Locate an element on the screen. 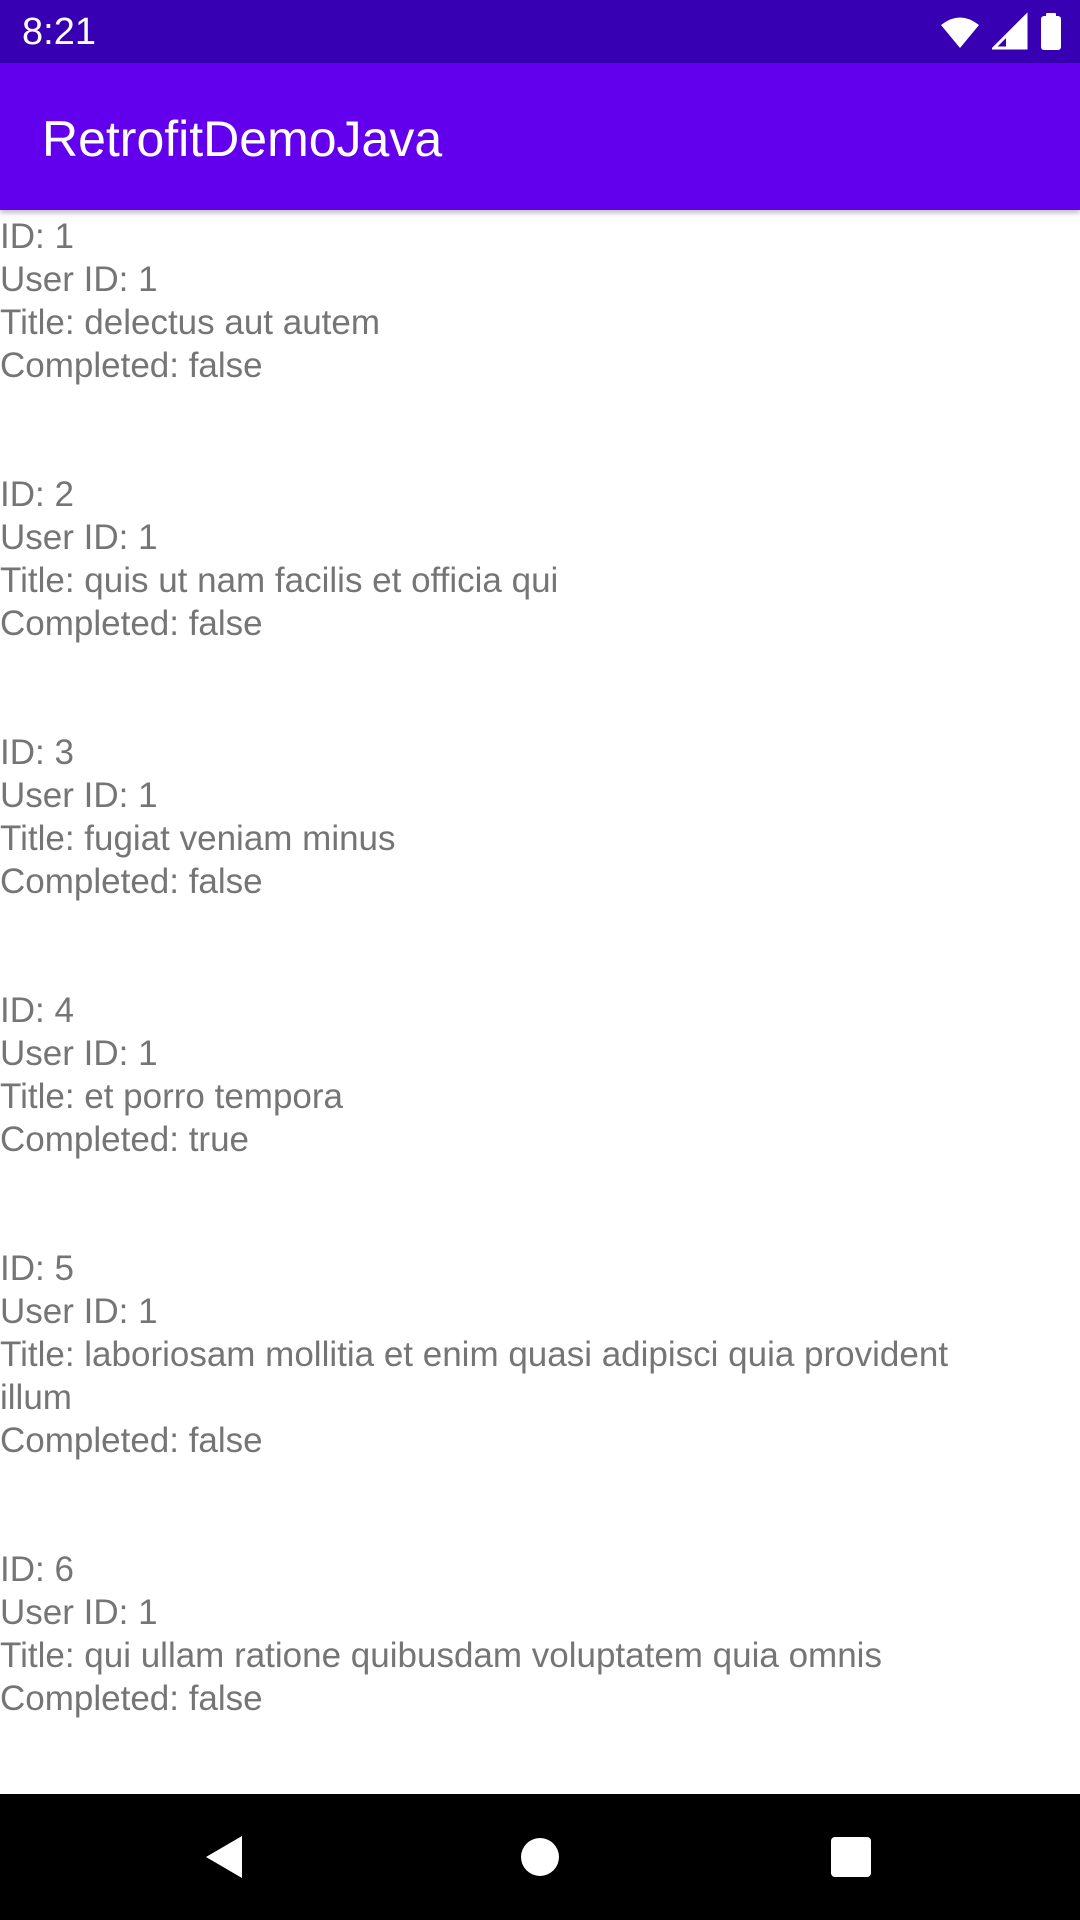 The height and width of the screenshot is (1920, 1080). home-button is located at coordinates (540, 1857).